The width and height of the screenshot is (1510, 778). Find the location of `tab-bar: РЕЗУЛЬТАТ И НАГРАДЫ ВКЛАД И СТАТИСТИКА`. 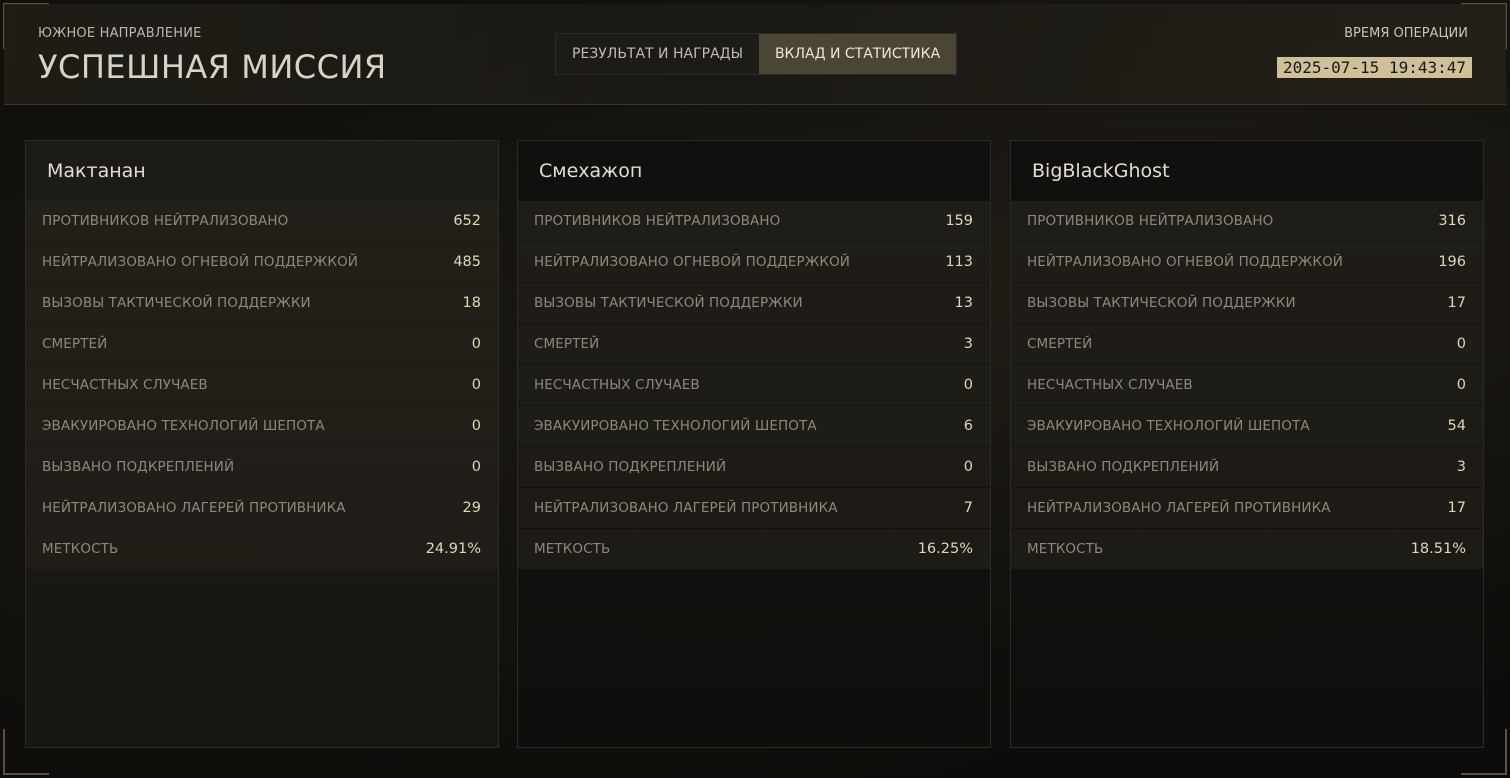

tab-bar: РЕЗУЛЬТАТ И НАГРАДЫ ВКЛАД И СТАТИСТИКА is located at coordinates (756, 54).